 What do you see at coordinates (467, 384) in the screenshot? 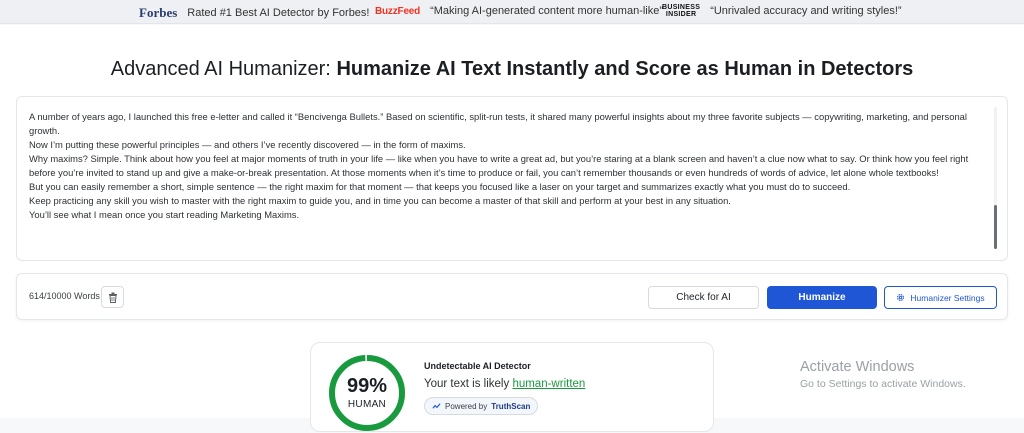
I see `verdict-prefix: Your text is likely` at bounding box center [467, 384].